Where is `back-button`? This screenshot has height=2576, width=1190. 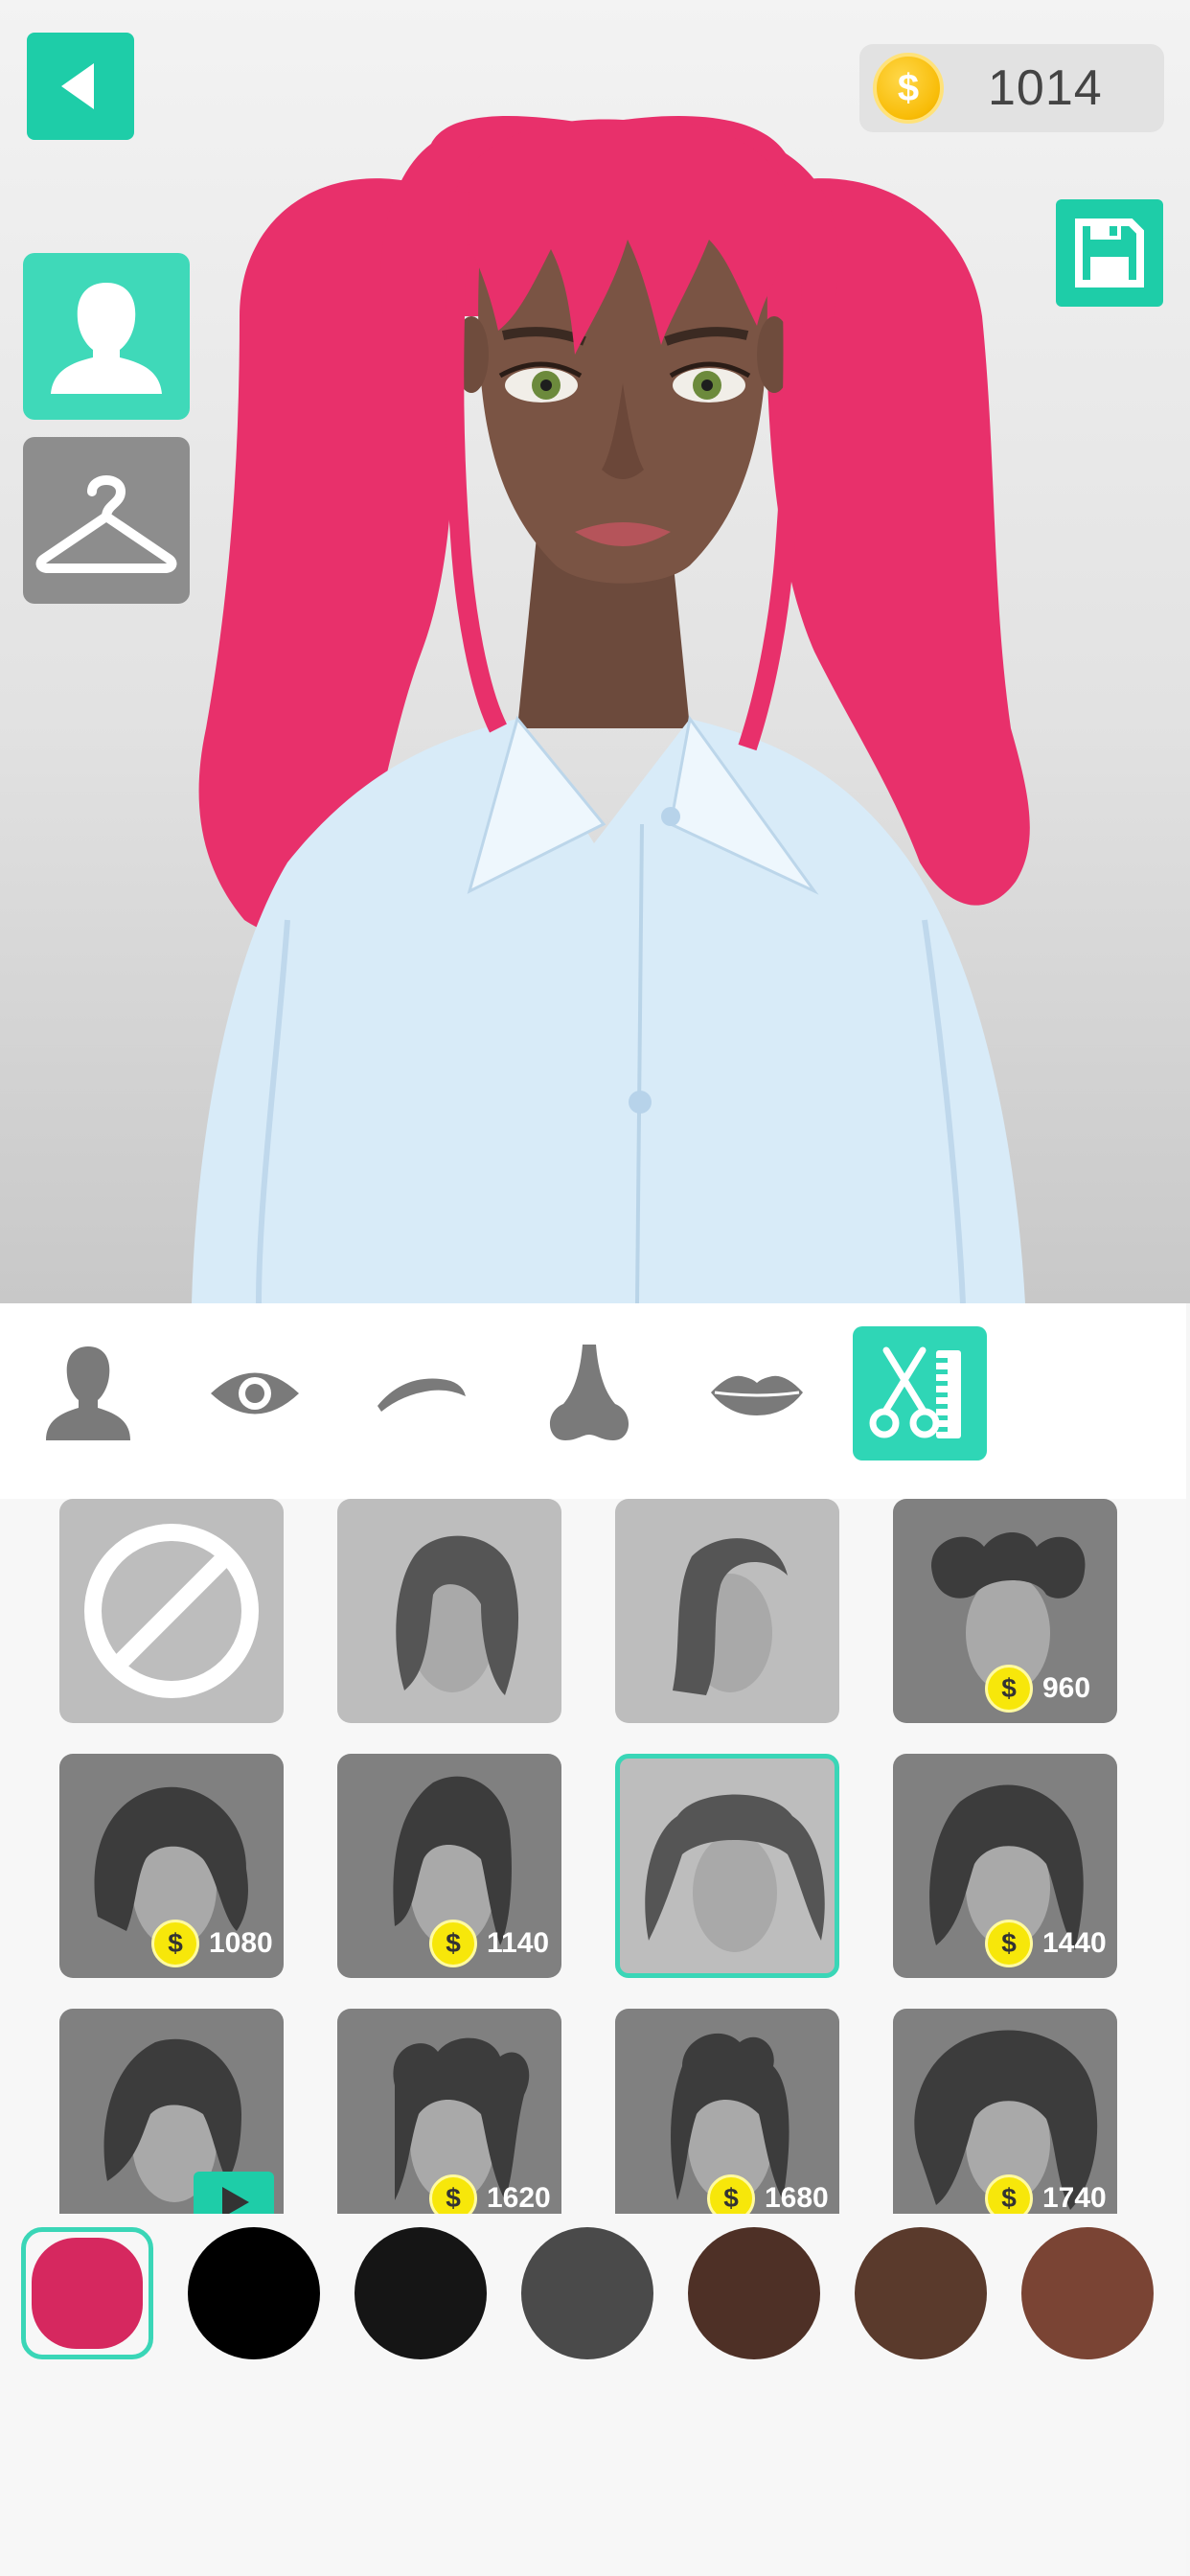
back-button is located at coordinates (81, 86).